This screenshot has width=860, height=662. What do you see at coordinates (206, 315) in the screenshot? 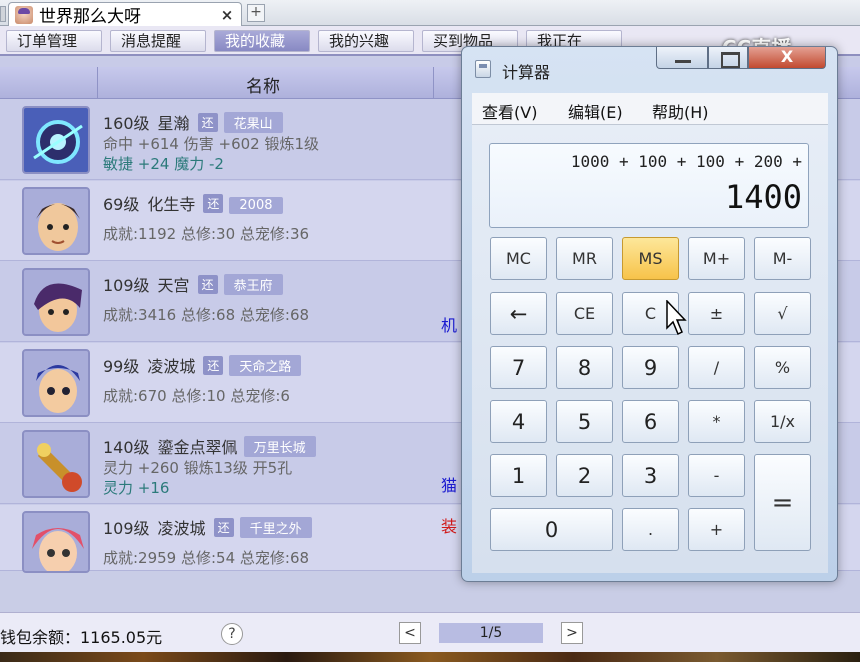
I see `item-stats: 成就:3416 总修:68 总宠修:68` at bounding box center [206, 315].